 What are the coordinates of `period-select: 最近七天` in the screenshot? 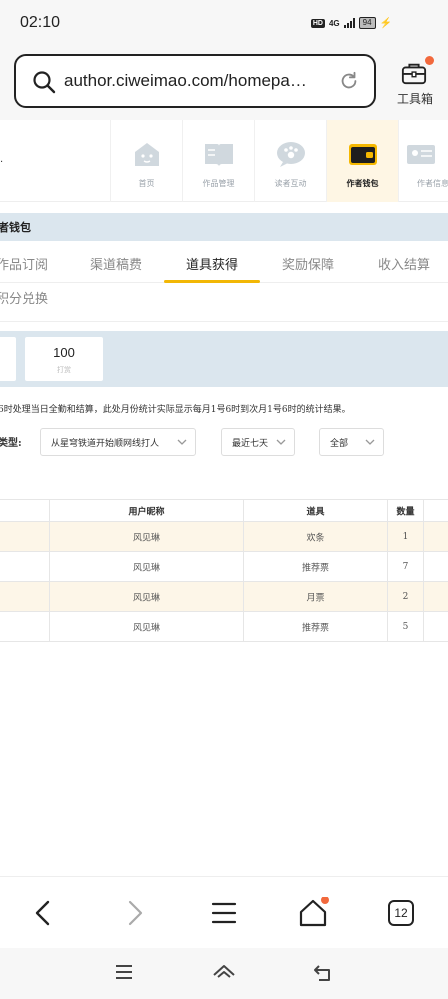 It's located at (258, 442).